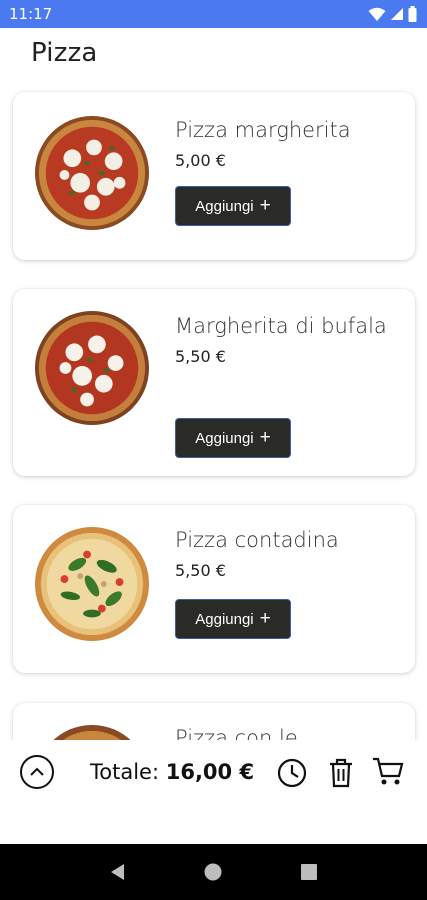  Describe the element at coordinates (236, 733) in the screenshot. I see `pizza-name: Pizza con le` at that location.